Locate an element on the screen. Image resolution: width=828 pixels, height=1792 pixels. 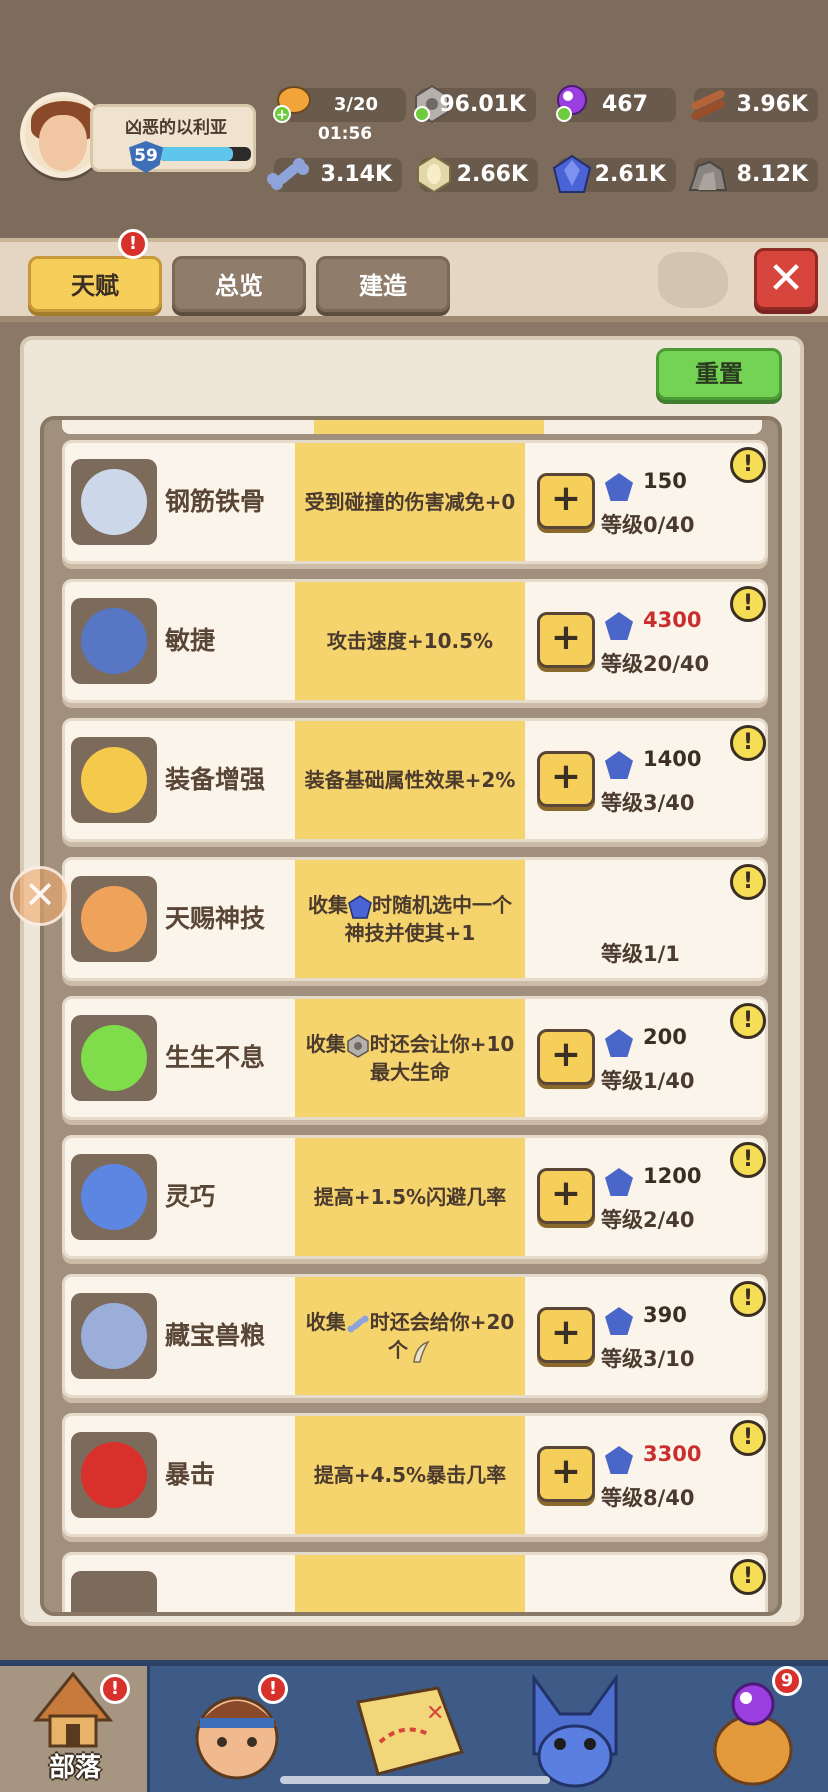
talent-level: 等级8/40 is located at coordinates (648, 1498).